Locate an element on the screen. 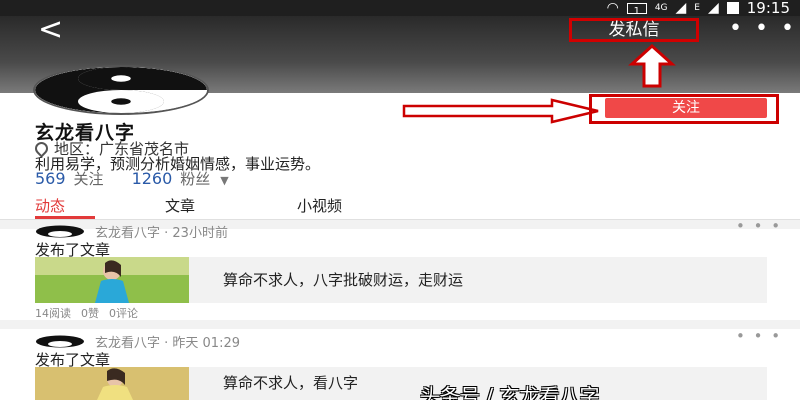 This screenshot has width=800, height=400. article-card: 算命不求人，八字批破财运，走财运 is located at coordinates (401, 280).